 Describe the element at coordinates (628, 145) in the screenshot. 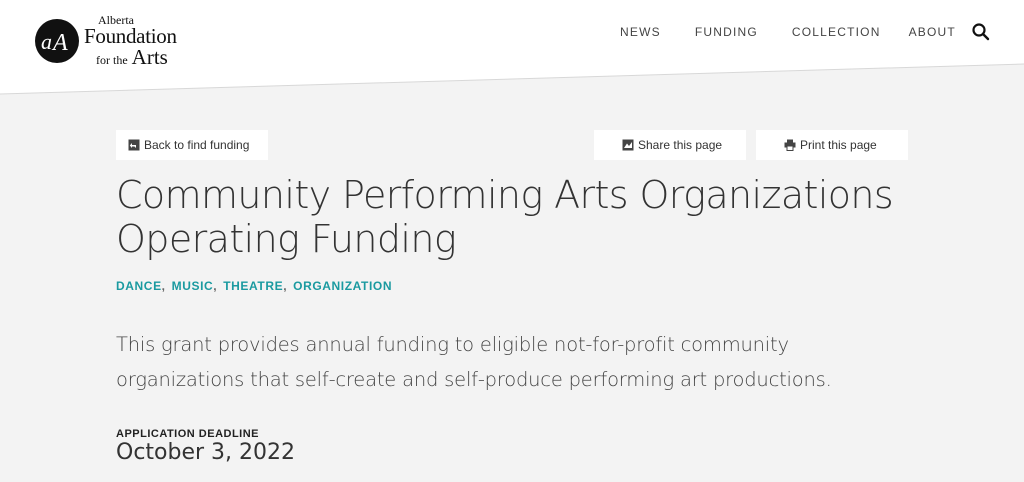

I see `share-icon` at that location.